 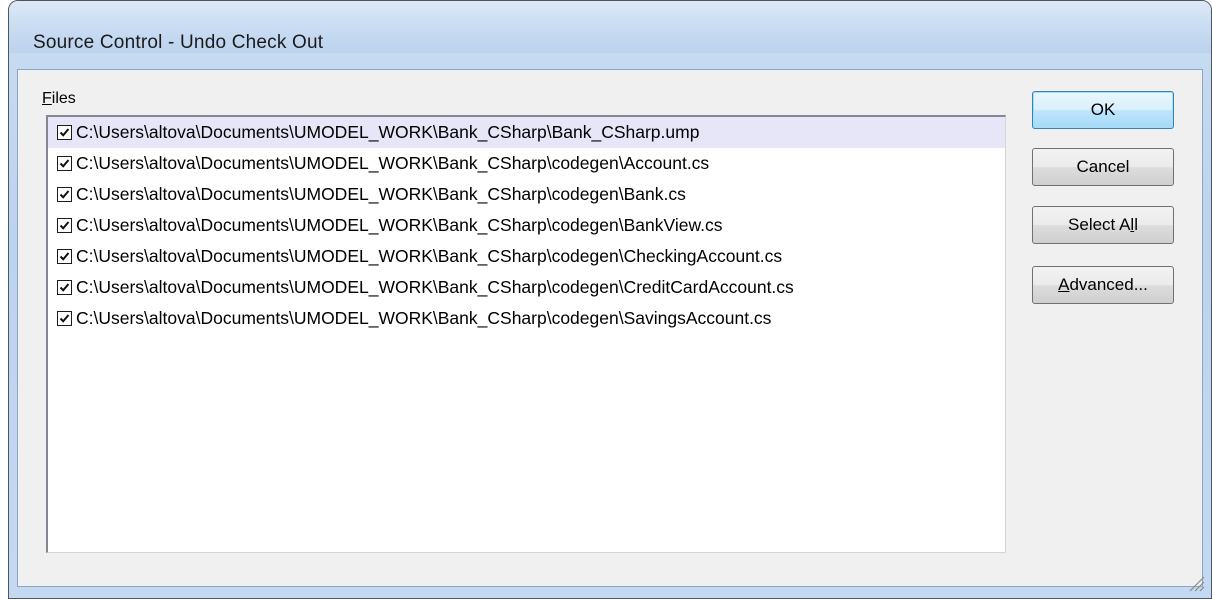 I want to click on dialog-title: Source Control - Undo Check Out, so click(x=178, y=42).